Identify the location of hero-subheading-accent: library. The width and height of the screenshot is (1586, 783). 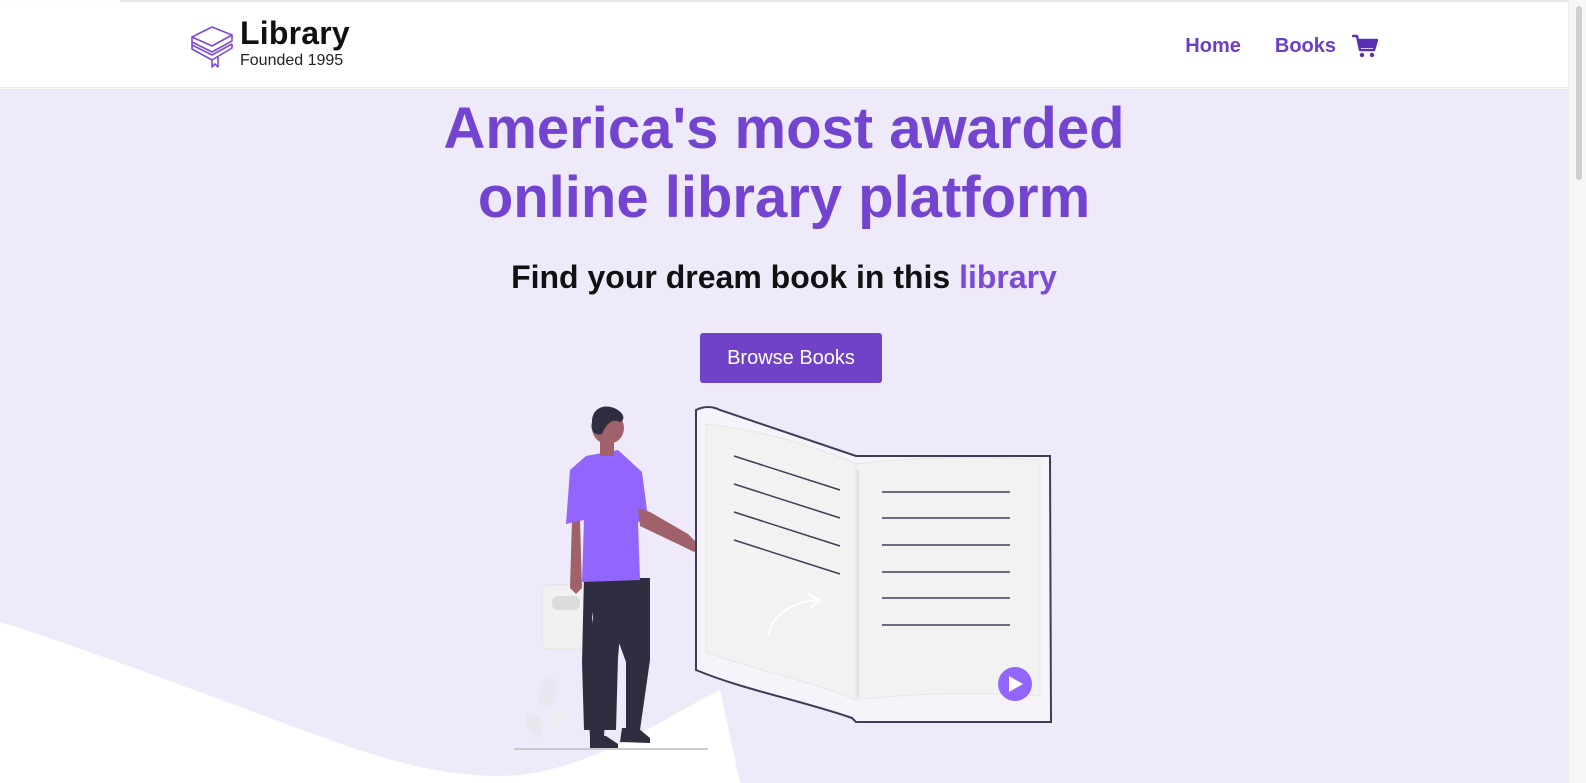
(1008, 277).